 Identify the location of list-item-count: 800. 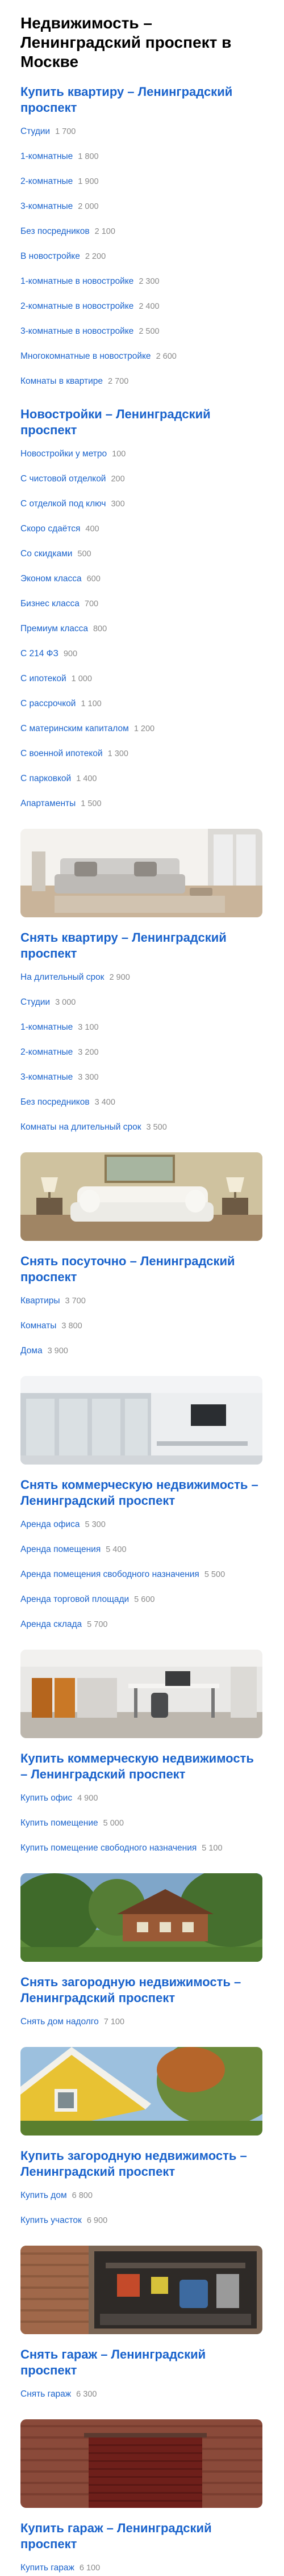
(100, 629).